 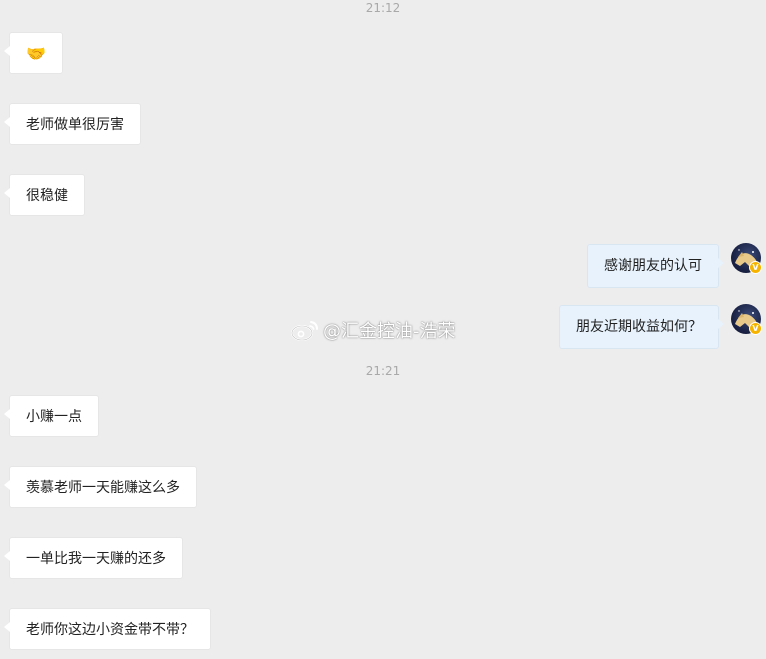 What do you see at coordinates (107, 629) in the screenshot?
I see `message-bubble: 老师你这边小资金带不带？` at bounding box center [107, 629].